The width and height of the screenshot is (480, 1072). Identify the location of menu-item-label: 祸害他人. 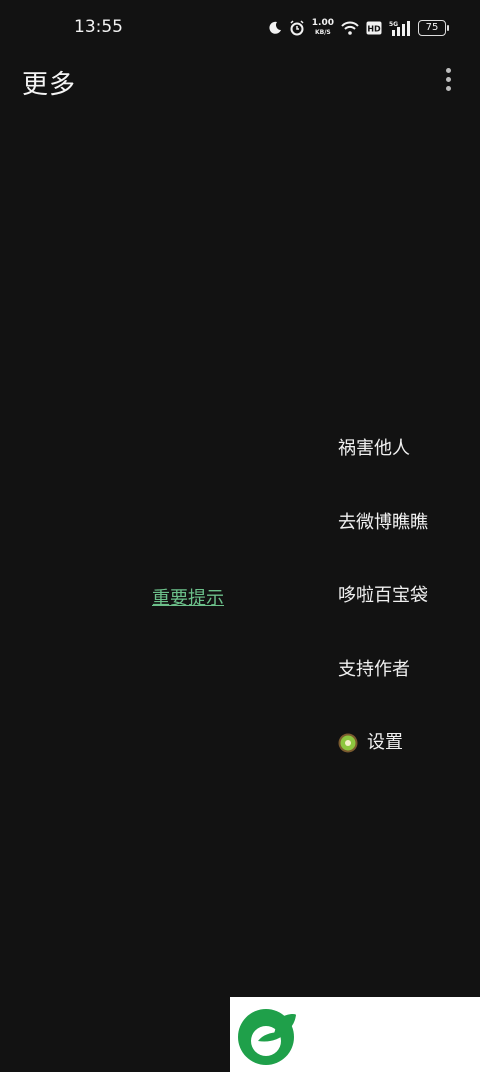
(374, 448).